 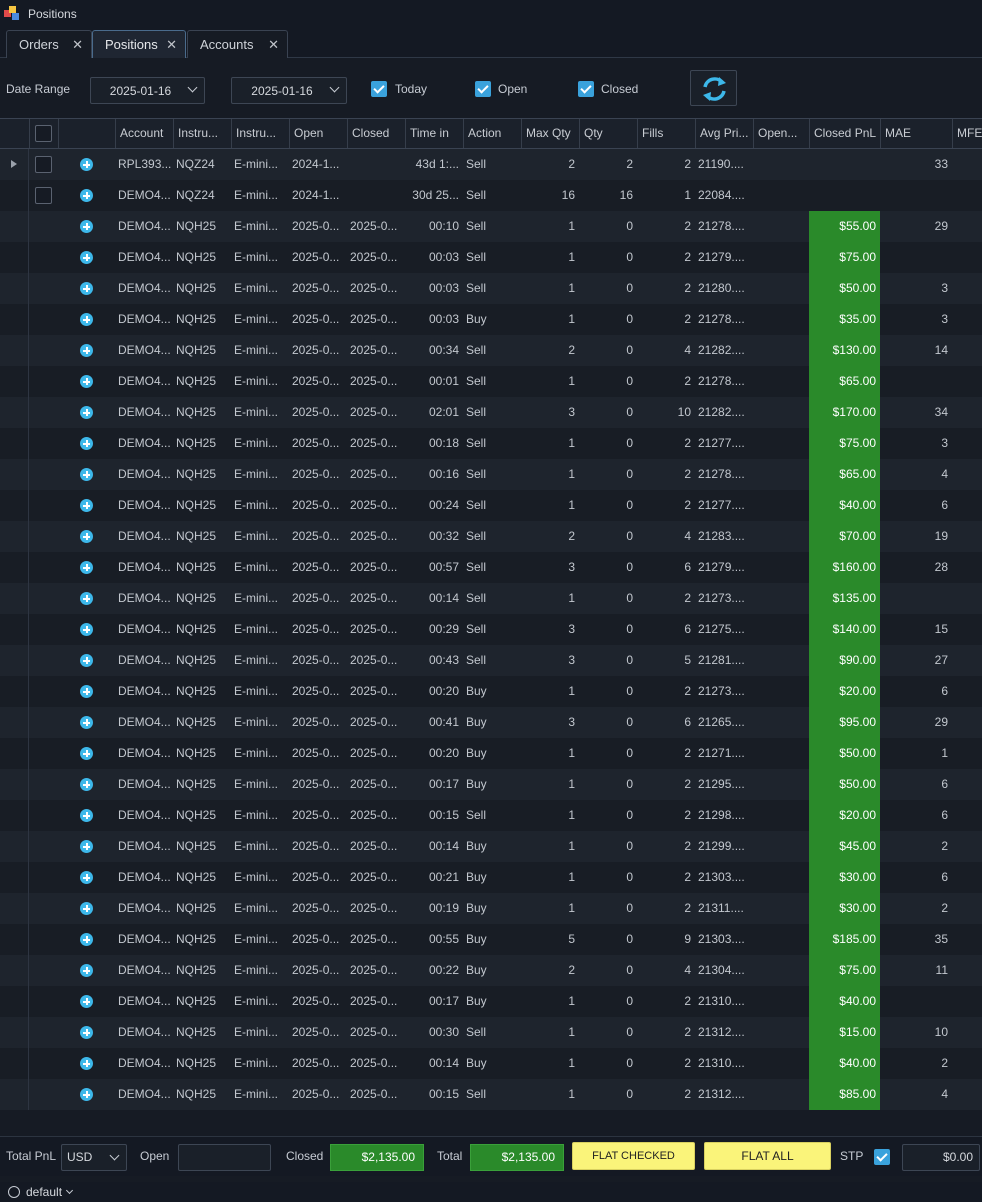 What do you see at coordinates (94, 1157) in the screenshot?
I see `currency-select: USD` at bounding box center [94, 1157].